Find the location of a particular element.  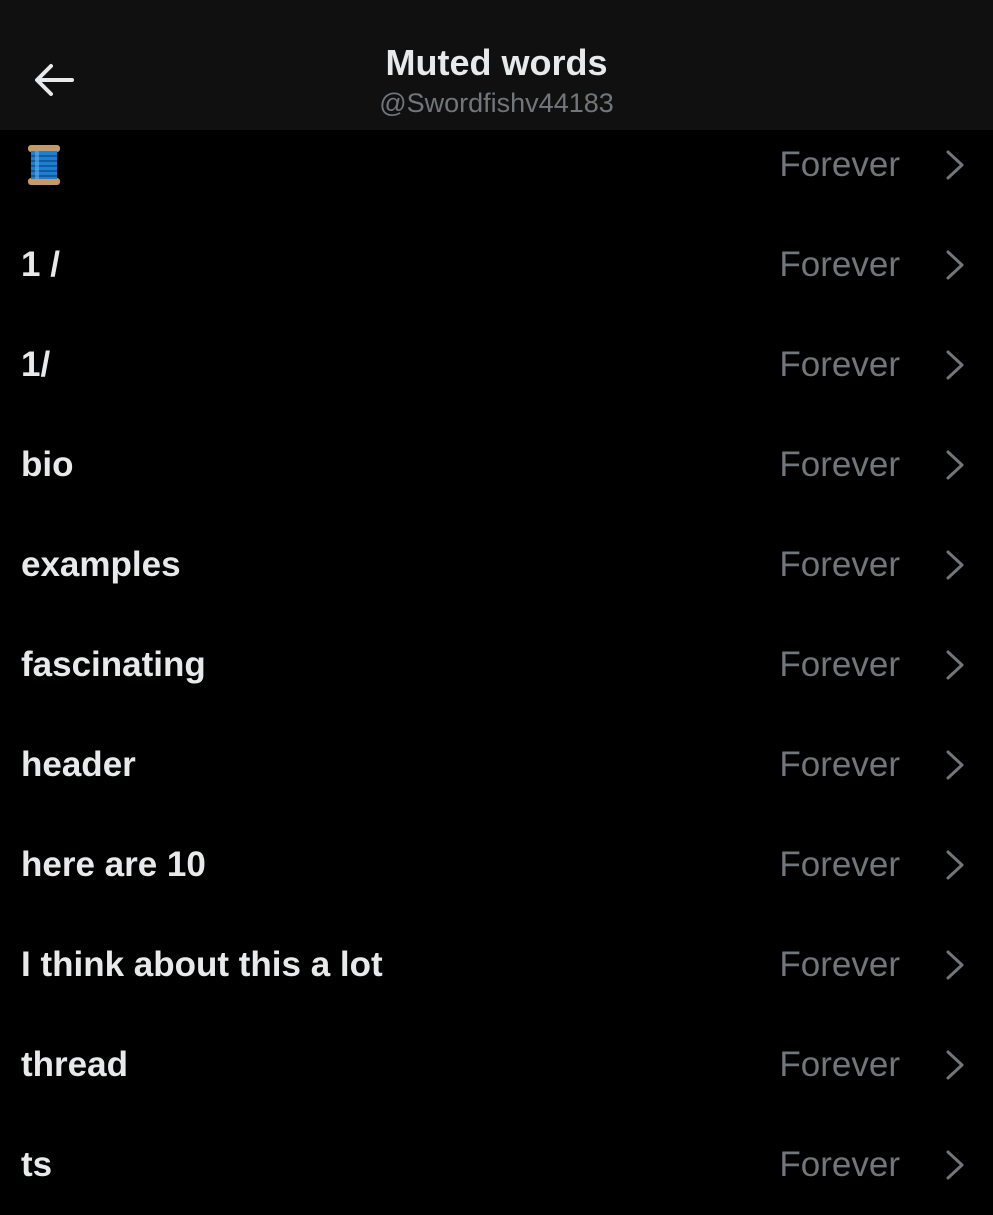

muted-word-row: examples Forever is located at coordinates (496, 565).